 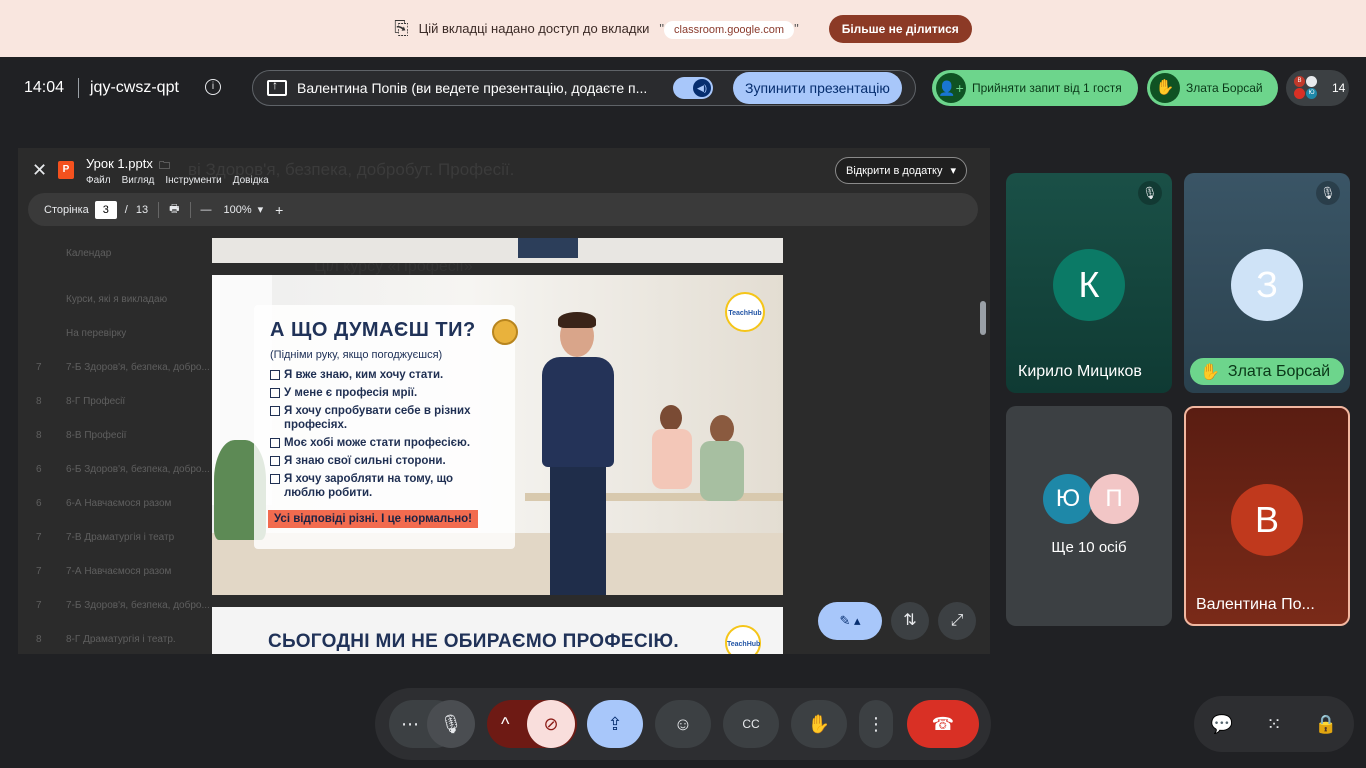 What do you see at coordinates (1222, 724) in the screenshot?
I see `chat-icon: 💬` at bounding box center [1222, 724].